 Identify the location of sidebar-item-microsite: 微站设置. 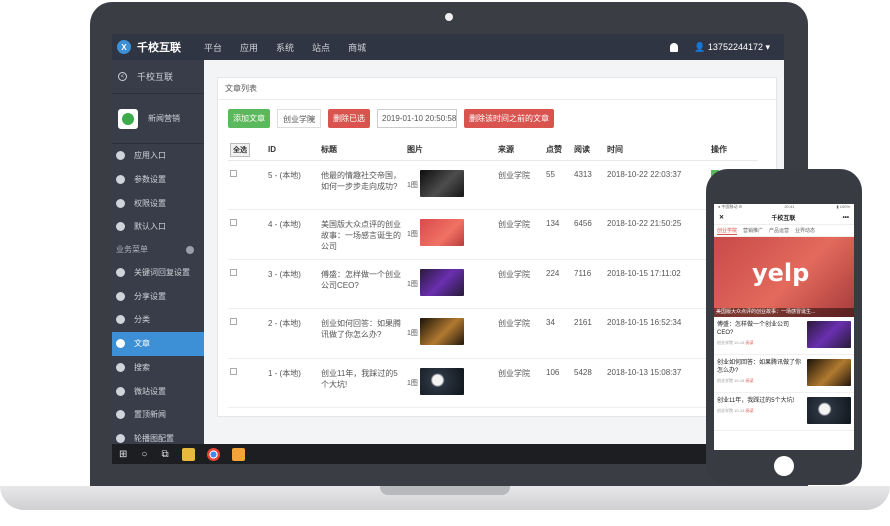
(158, 391).